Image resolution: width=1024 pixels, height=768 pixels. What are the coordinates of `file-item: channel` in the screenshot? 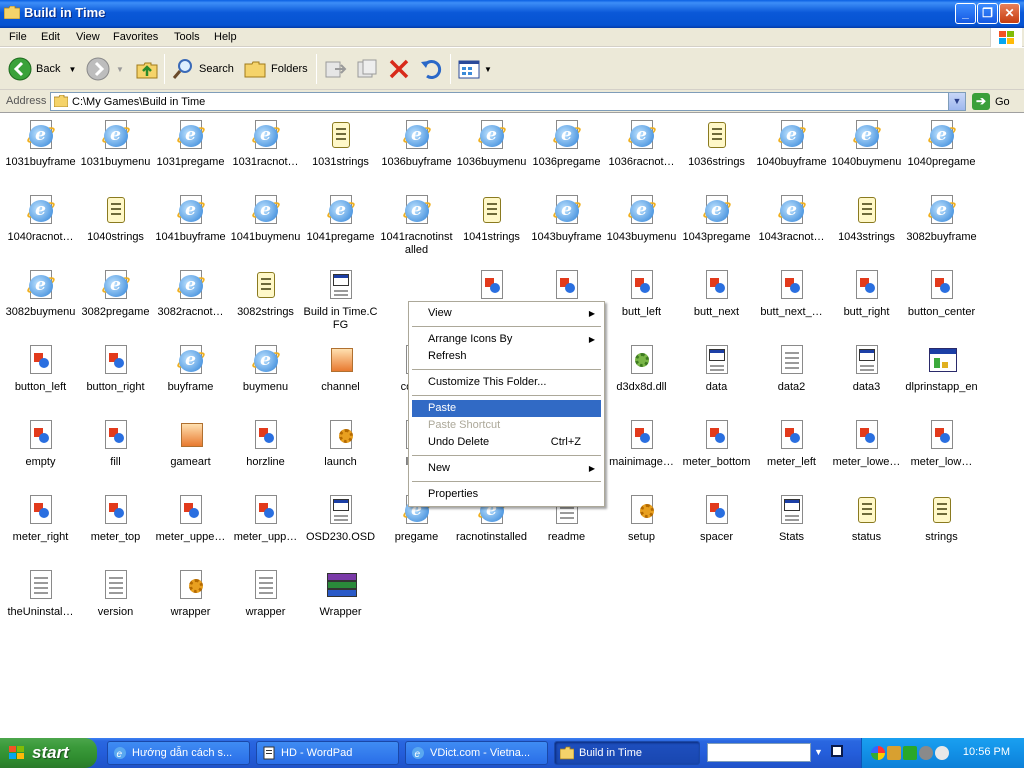 It's located at (340, 367).